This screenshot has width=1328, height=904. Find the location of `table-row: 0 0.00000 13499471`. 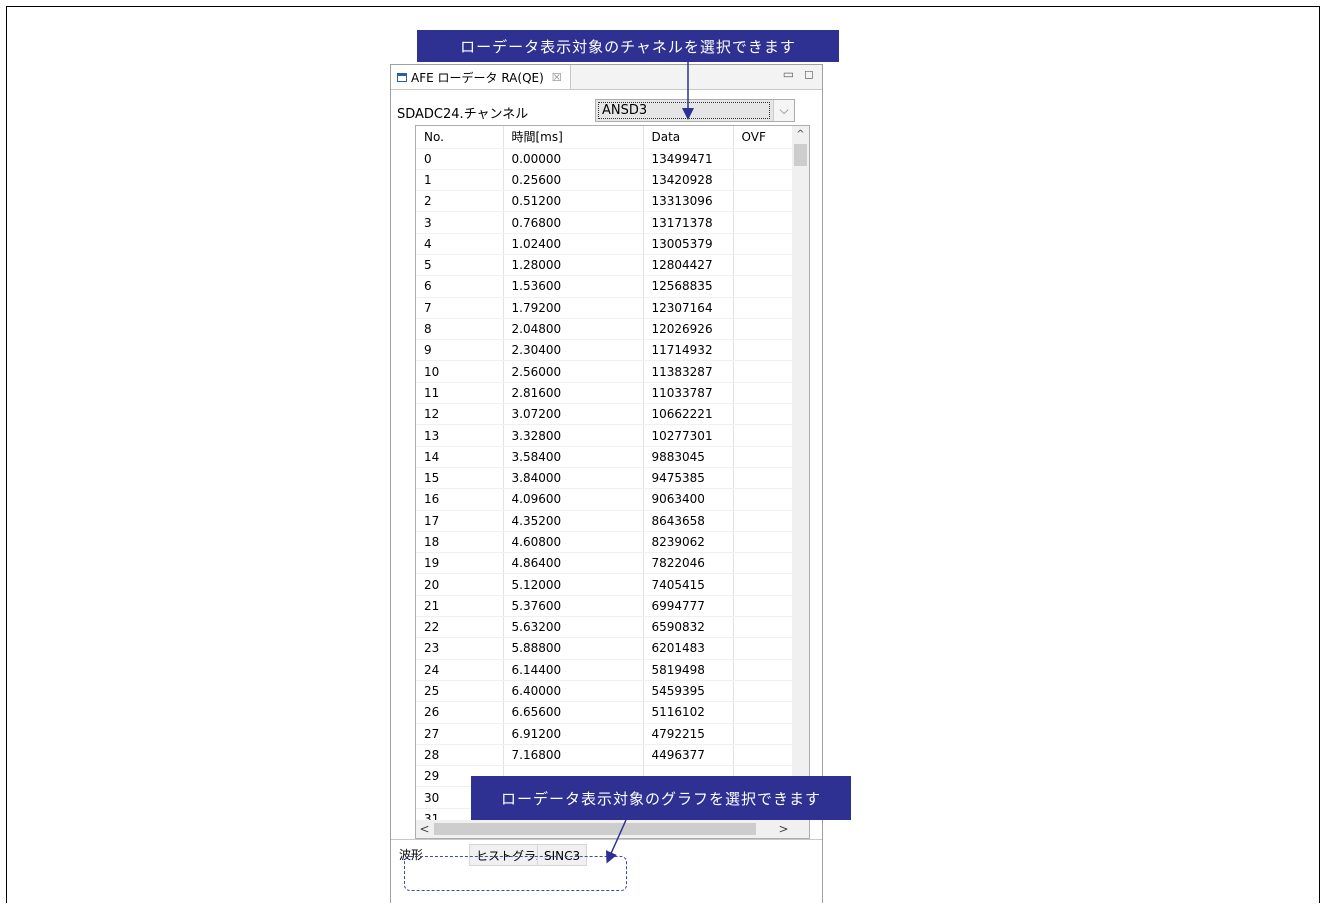

table-row: 0 0.00000 13499471 is located at coordinates (605, 159).